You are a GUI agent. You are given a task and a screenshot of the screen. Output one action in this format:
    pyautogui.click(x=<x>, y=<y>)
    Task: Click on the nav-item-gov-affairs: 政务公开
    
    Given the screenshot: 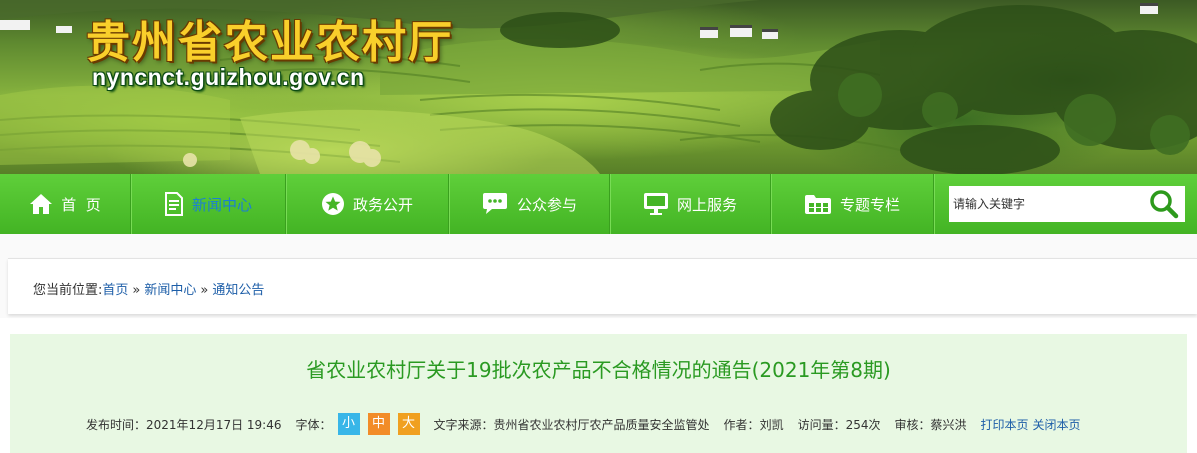 What is the action you would take?
    pyautogui.click(x=367, y=204)
    